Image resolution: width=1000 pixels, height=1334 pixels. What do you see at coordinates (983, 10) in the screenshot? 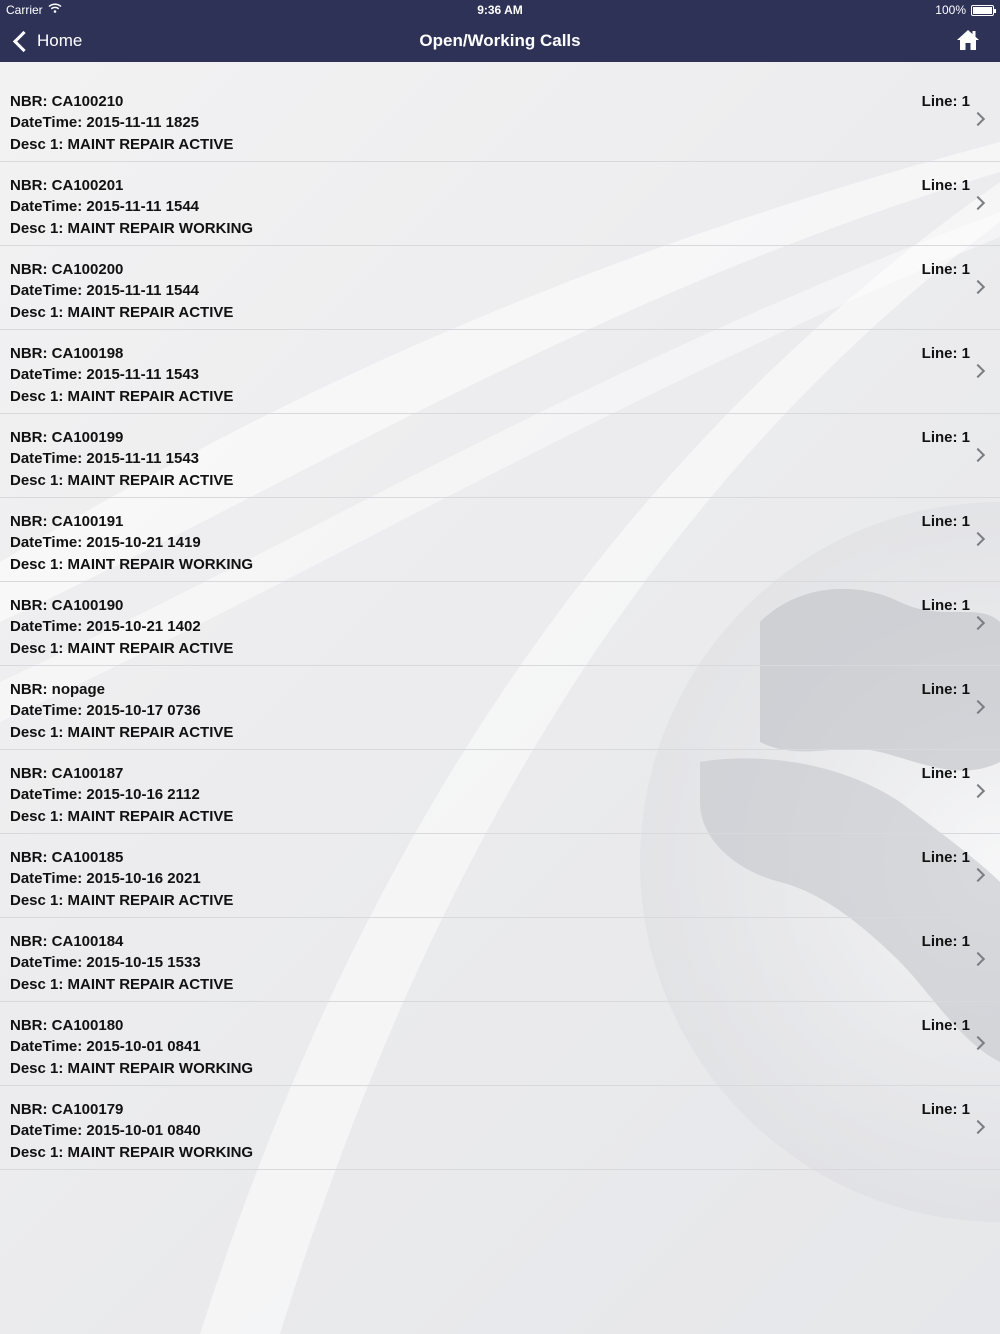
I see `battery-icon` at bounding box center [983, 10].